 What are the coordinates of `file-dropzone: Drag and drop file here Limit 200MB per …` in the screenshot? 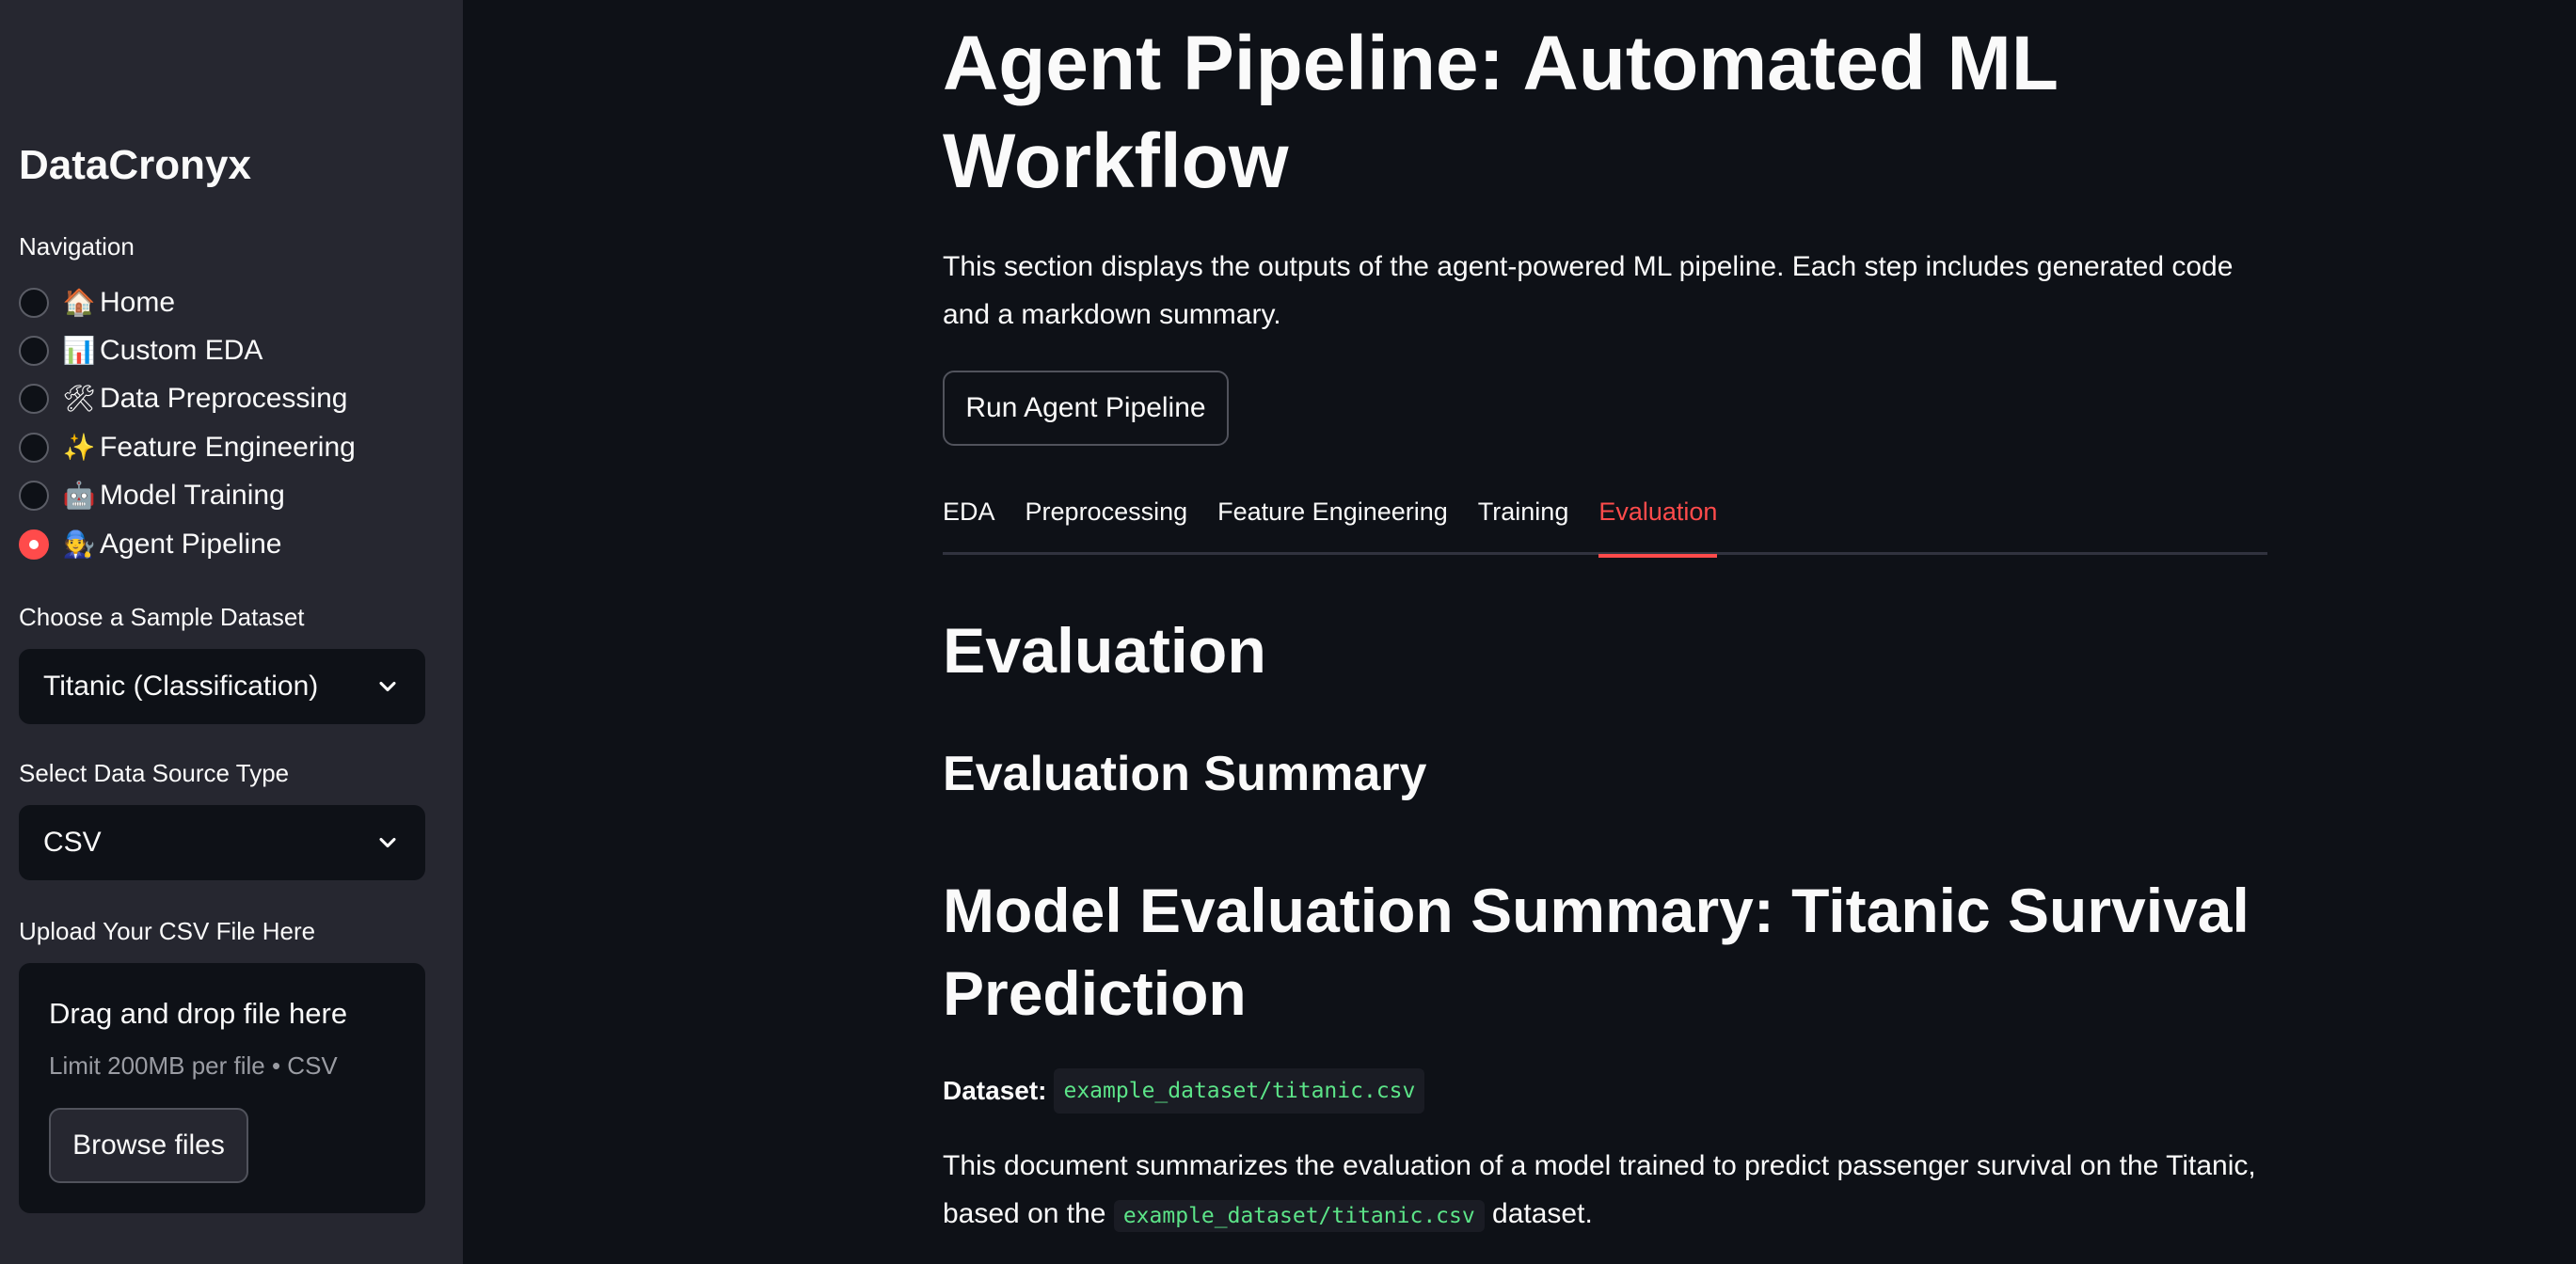 It's located at (222, 1088).